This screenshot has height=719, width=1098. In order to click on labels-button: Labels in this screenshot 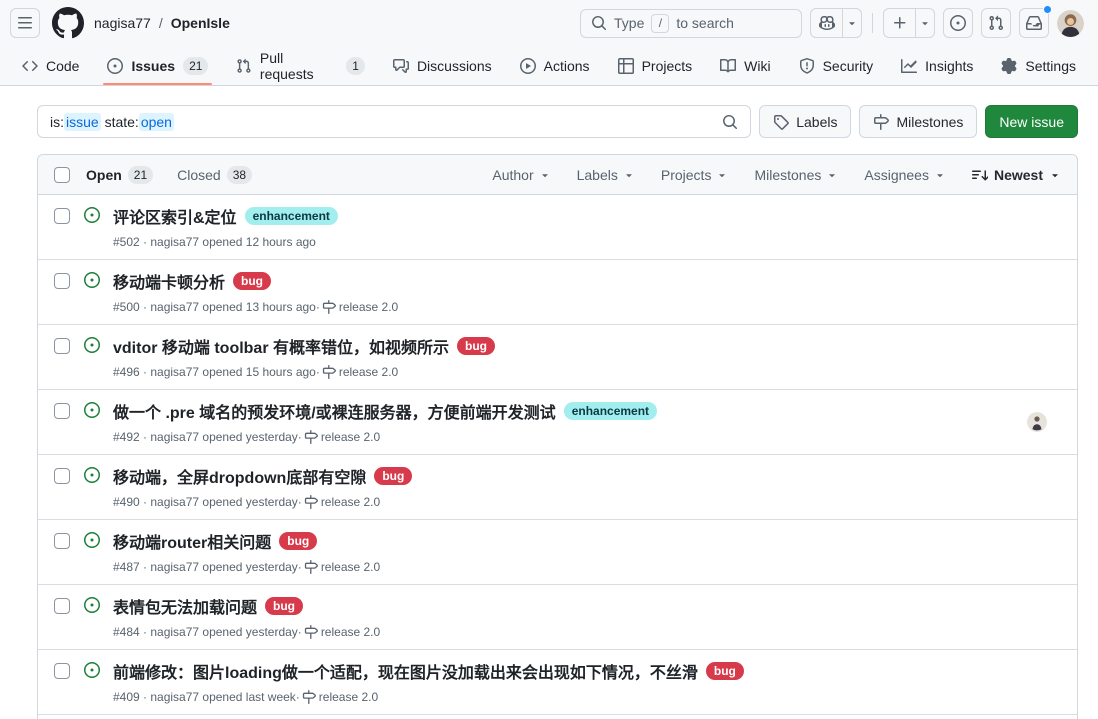, I will do `click(805, 121)`.